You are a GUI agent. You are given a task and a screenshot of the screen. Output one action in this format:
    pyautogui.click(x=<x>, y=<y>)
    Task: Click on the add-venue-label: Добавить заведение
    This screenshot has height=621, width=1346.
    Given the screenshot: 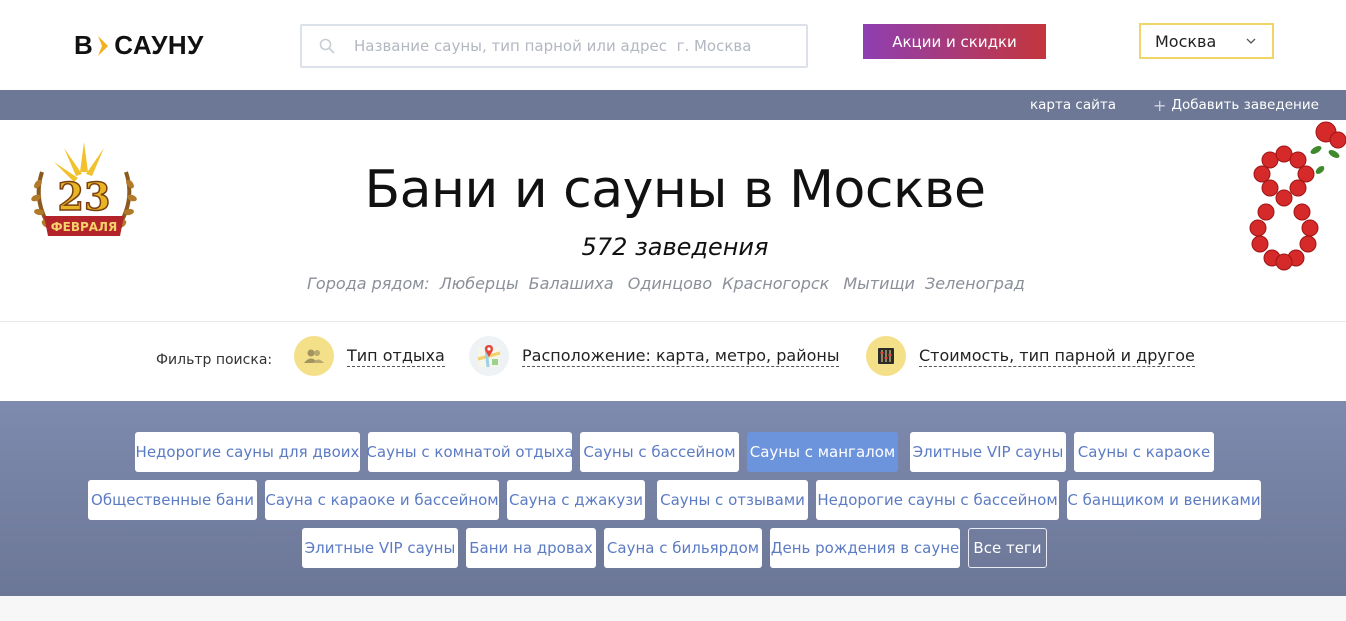 What is the action you would take?
    pyautogui.click(x=1245, y=105)
    